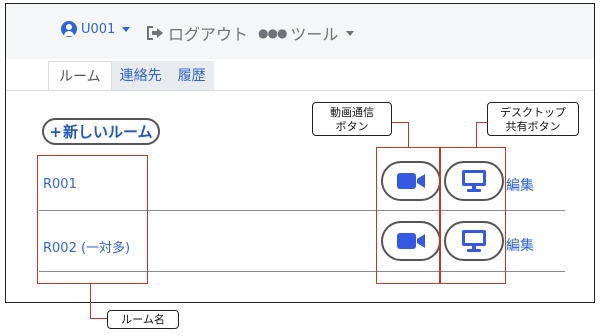 Image resolution: width=600 pixels, height=336 pixels. Describe the element at coordinates (408, 215) in the screenshot. I see `video-button-highlight` at that location.